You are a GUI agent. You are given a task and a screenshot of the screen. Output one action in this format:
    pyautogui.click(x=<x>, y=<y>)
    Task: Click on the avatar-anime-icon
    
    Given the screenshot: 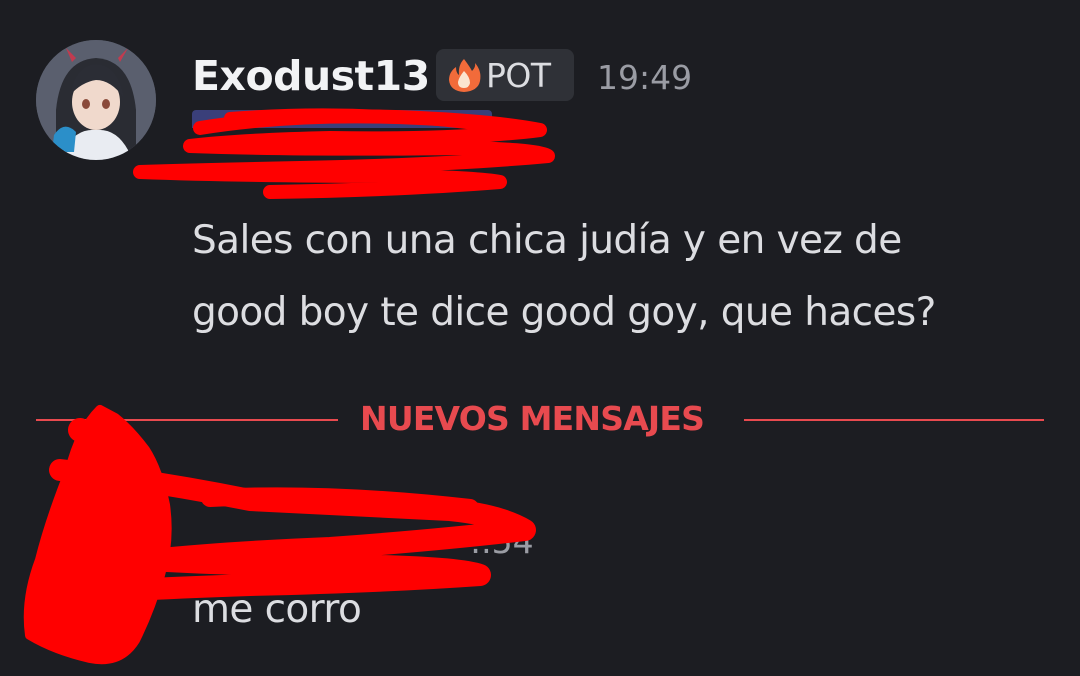 What is the action you would take?
    pyautogui.click(x=96, y=100)
    